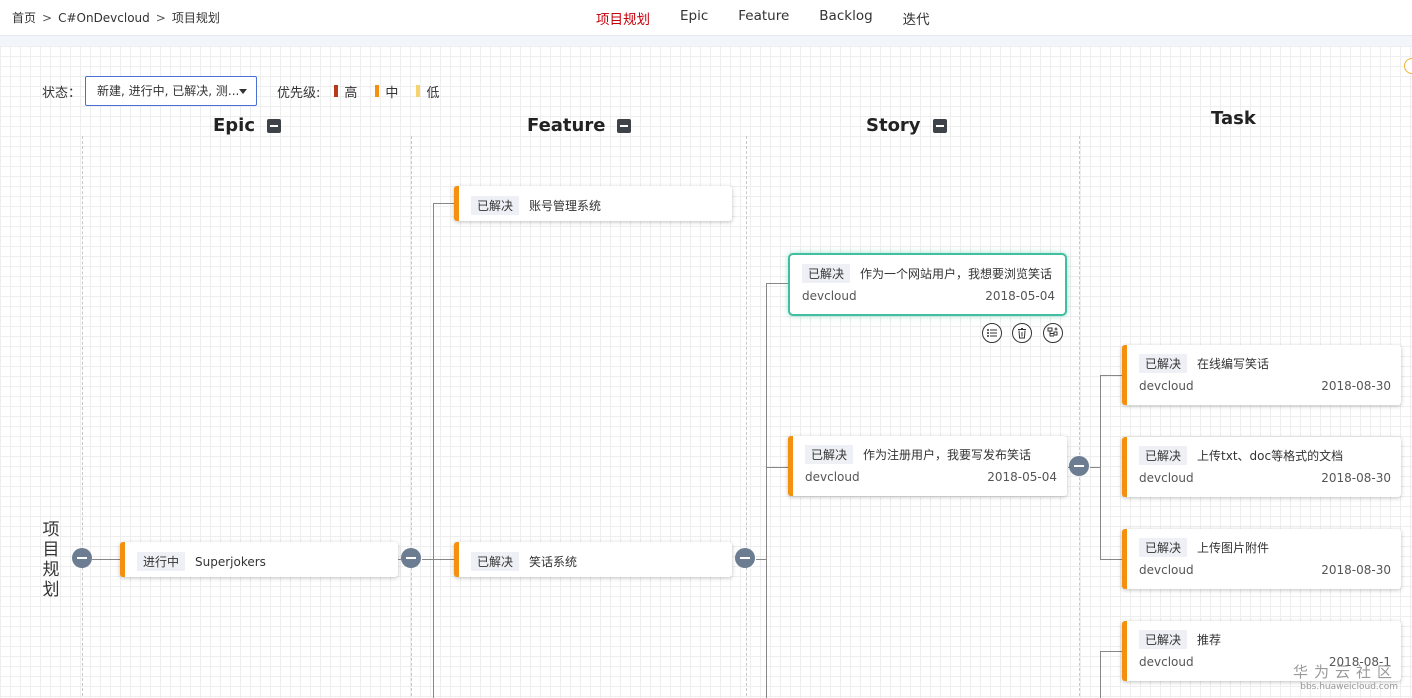 The width and height of the screenshot is (1412, 698). I want to click on collapse-feature-icon, so click(624, 125).